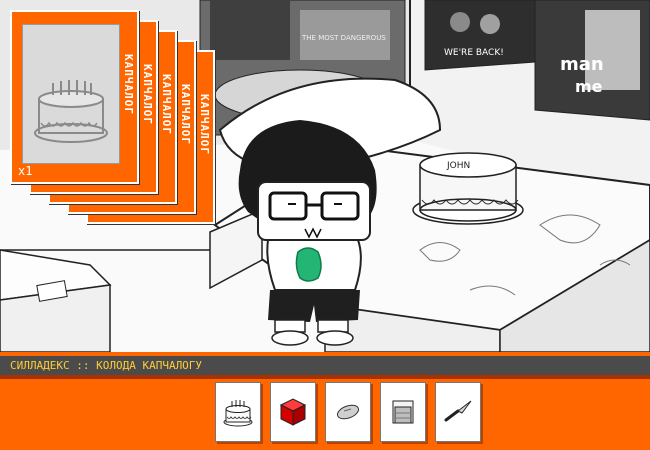 This screenshot has height=450, width=650. I want to click on paper-stack-icon, so click(403, 412).